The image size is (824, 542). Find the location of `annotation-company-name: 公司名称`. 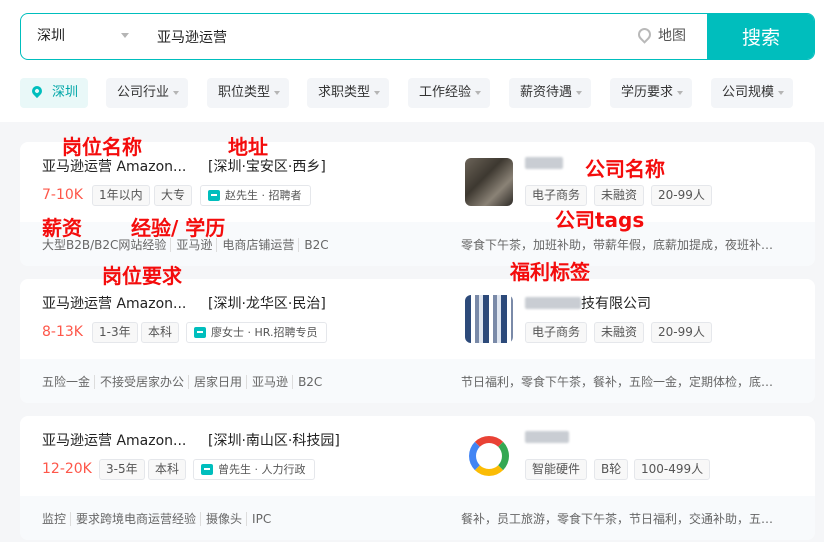

annotation-company-name: 公司名称 is located at coordinates (625, 169).